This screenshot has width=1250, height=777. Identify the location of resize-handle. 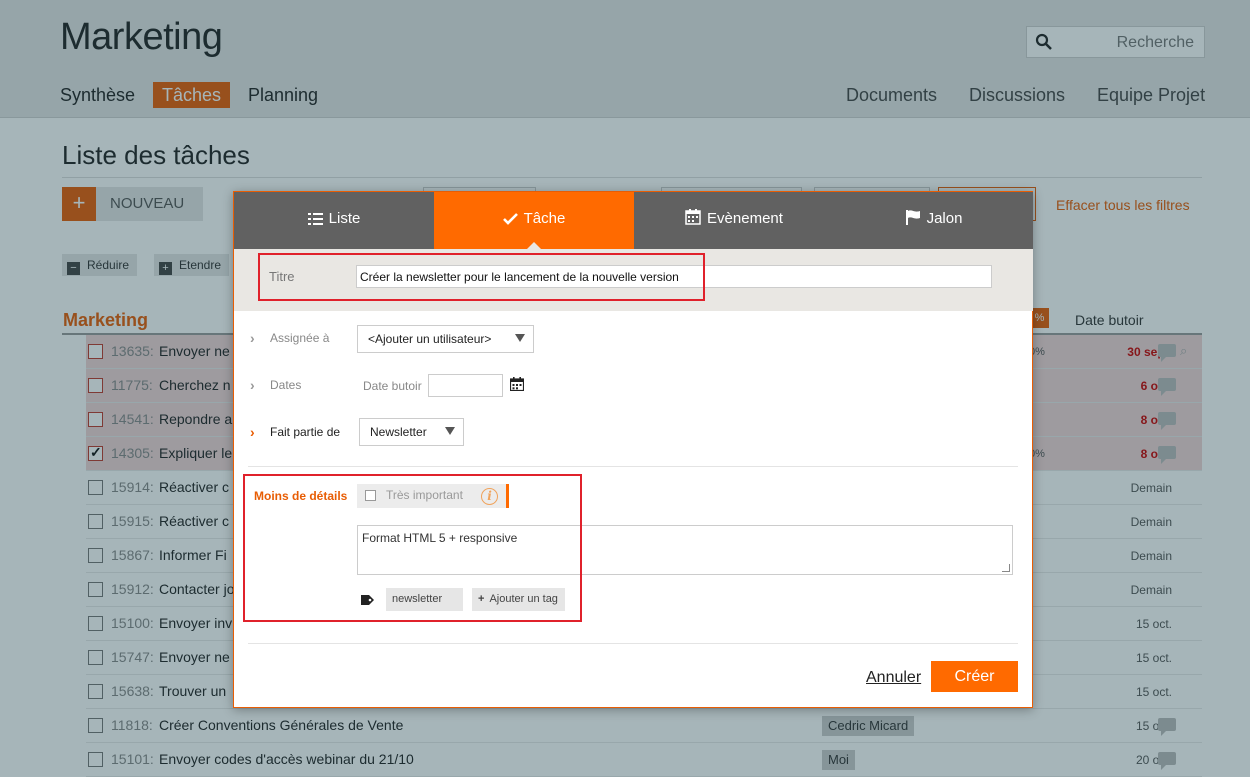
(1006, 568).